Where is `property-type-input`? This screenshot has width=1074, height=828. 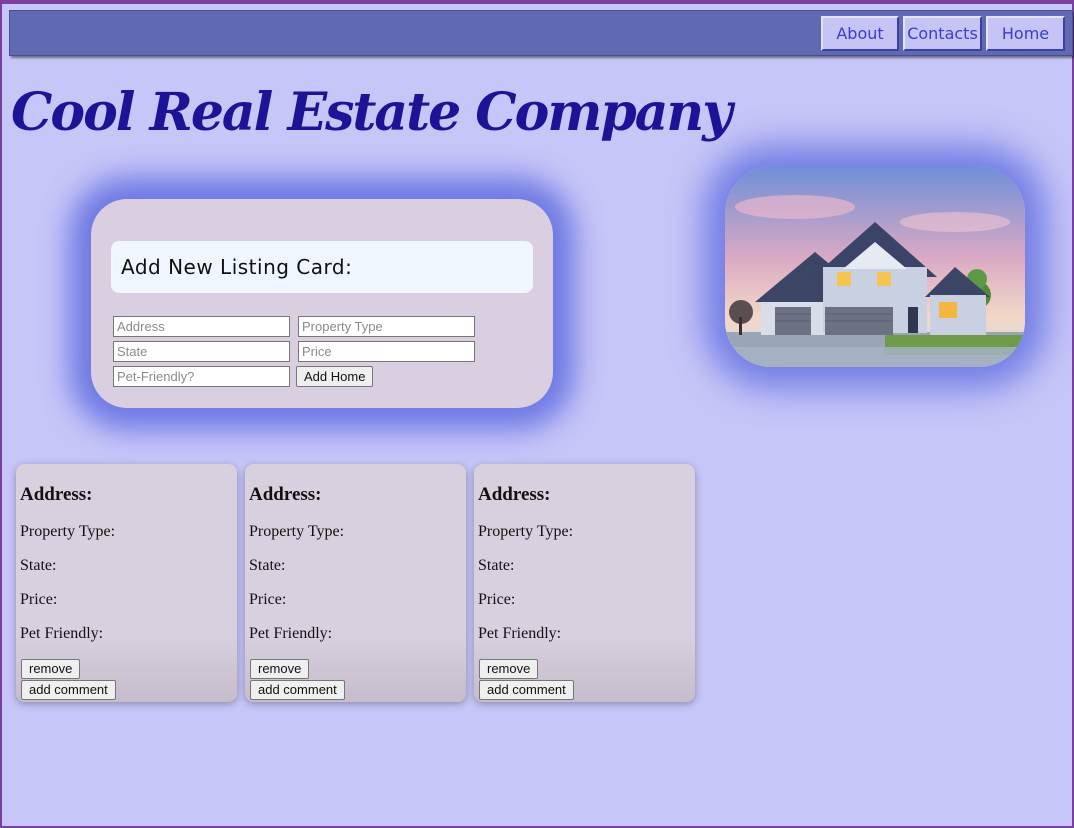 property-type-input is located at coordinates (386, 326).